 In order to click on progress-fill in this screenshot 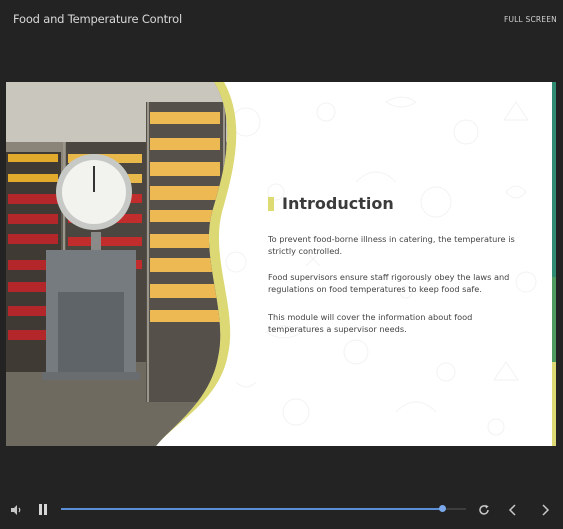, I will do `click(251, 509)`.